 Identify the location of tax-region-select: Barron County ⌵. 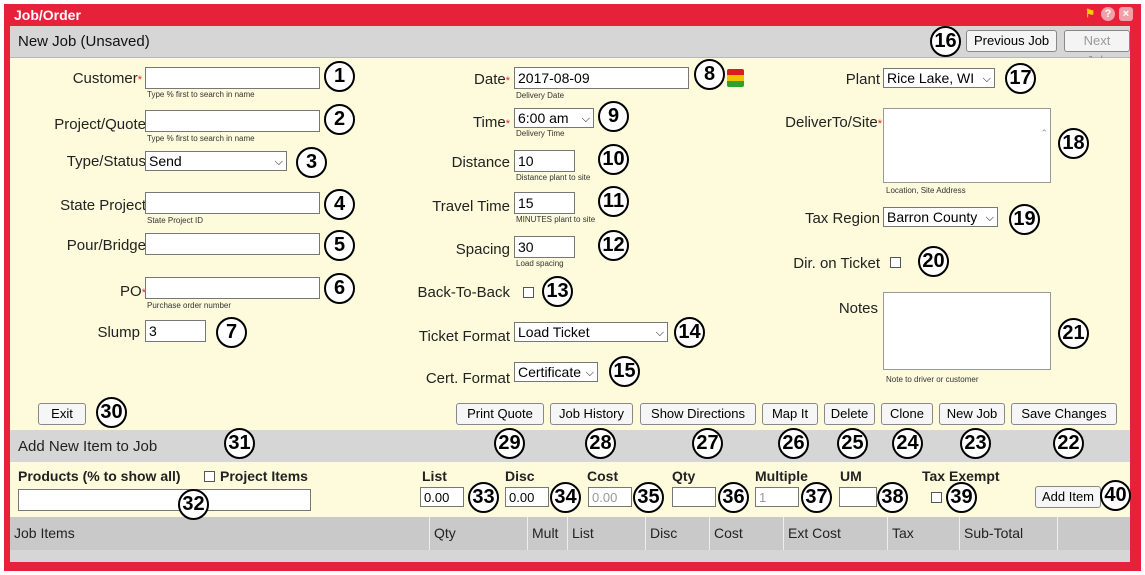
(940, 217).